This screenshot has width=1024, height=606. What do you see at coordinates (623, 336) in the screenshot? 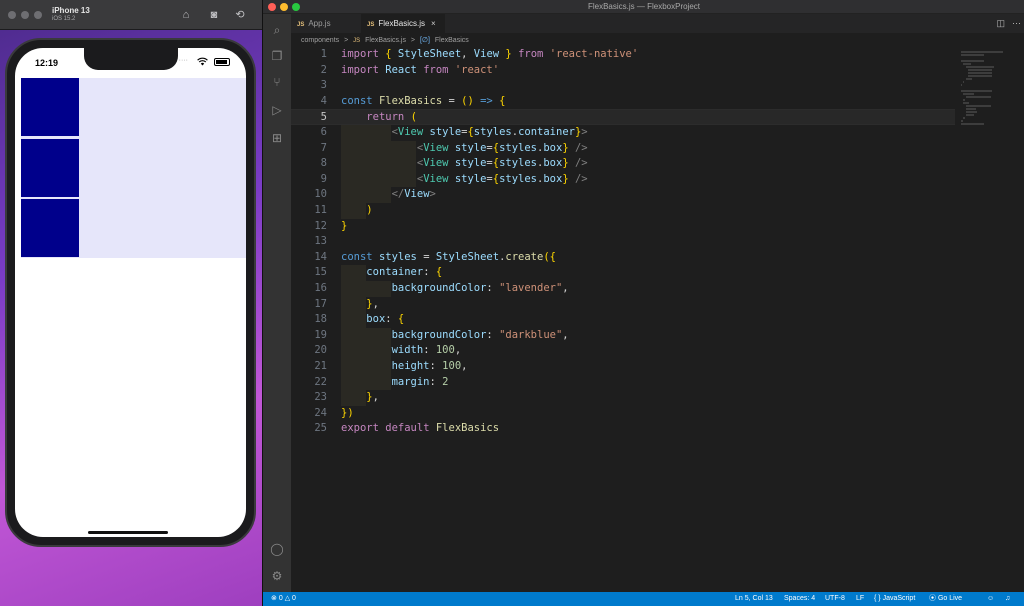
I see `code-line: 19 backgroundColor: "darkblue",` at bounding box center [623, 336].